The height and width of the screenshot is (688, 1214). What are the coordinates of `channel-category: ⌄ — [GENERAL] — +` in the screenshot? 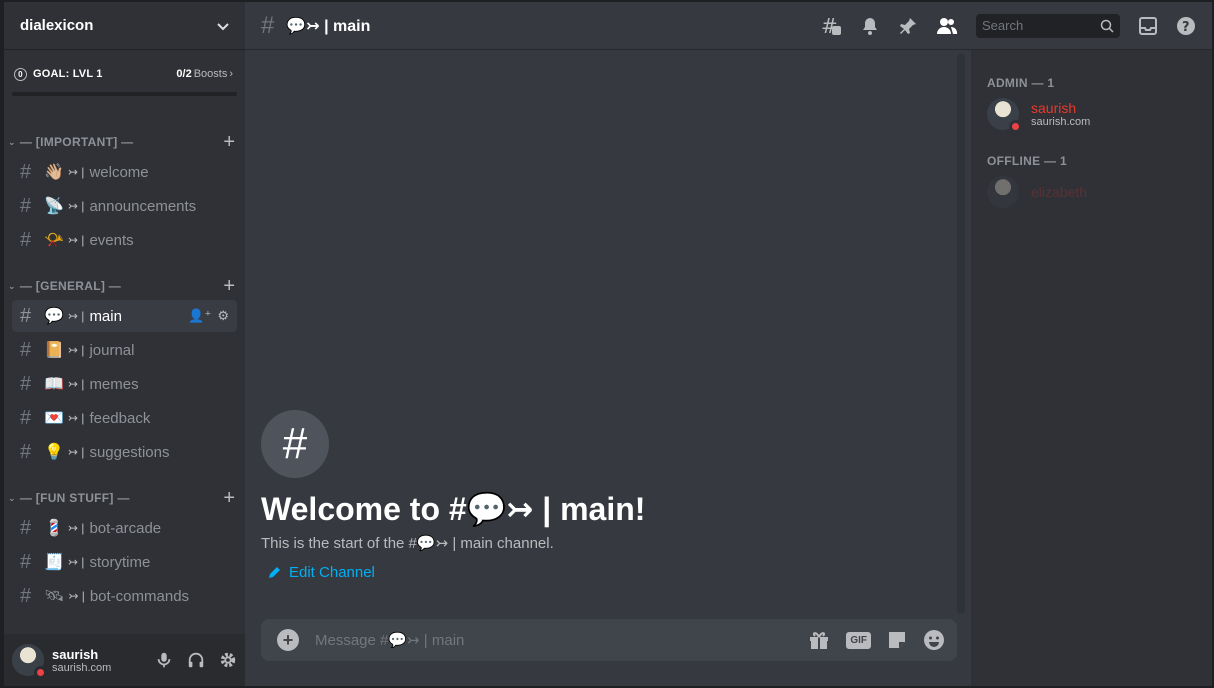 It's located at (124, 286).